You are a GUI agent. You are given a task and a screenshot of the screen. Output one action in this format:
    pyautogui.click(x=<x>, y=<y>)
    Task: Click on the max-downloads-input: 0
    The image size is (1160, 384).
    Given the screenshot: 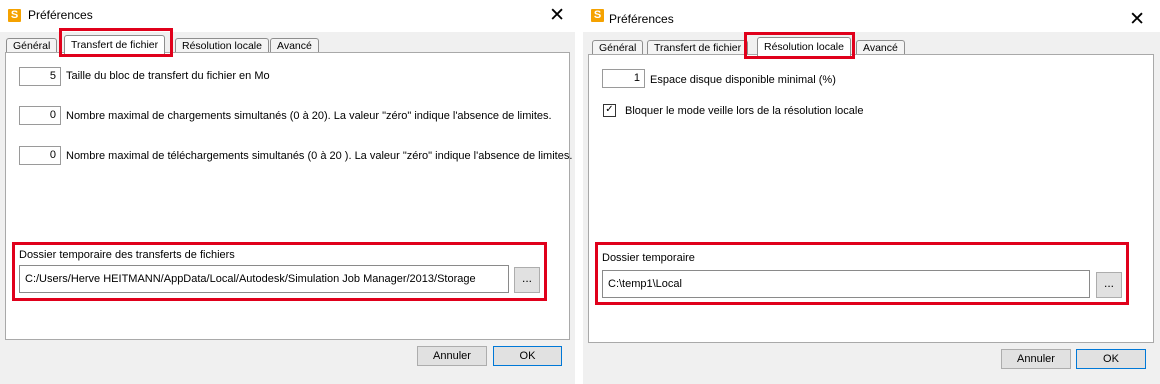 What is the action you would take?
    pyautogui.click(x=40, y=155)
    